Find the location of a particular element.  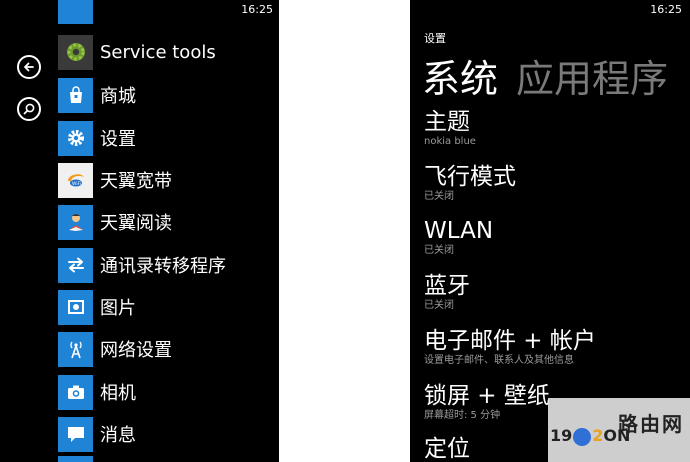

settings-gear-icon is located at coordinates (75, 138).